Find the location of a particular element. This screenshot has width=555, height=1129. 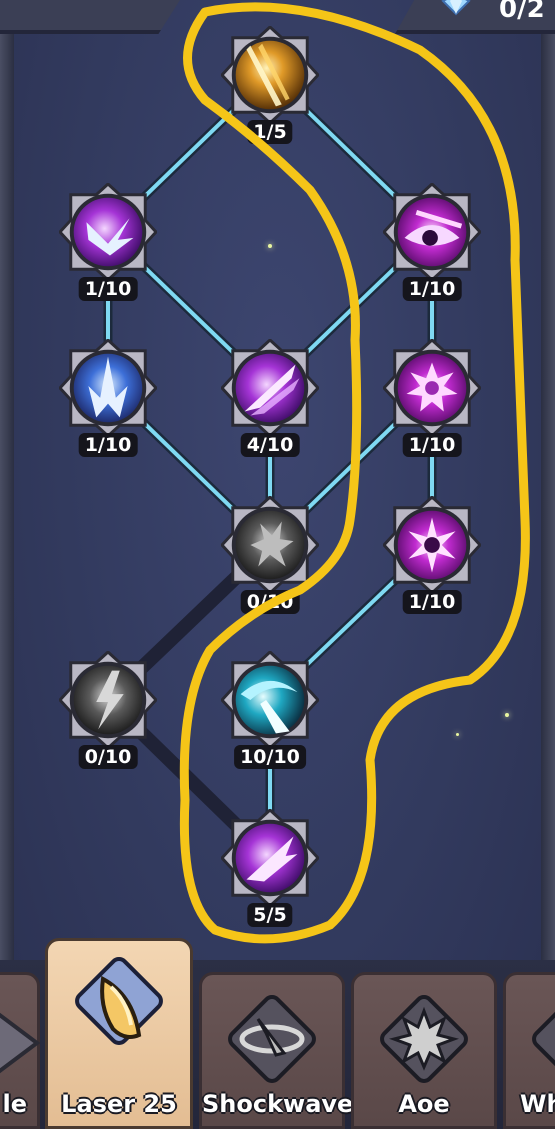

skill-level-badge: 1/5 is located at coordinates (270, 132).